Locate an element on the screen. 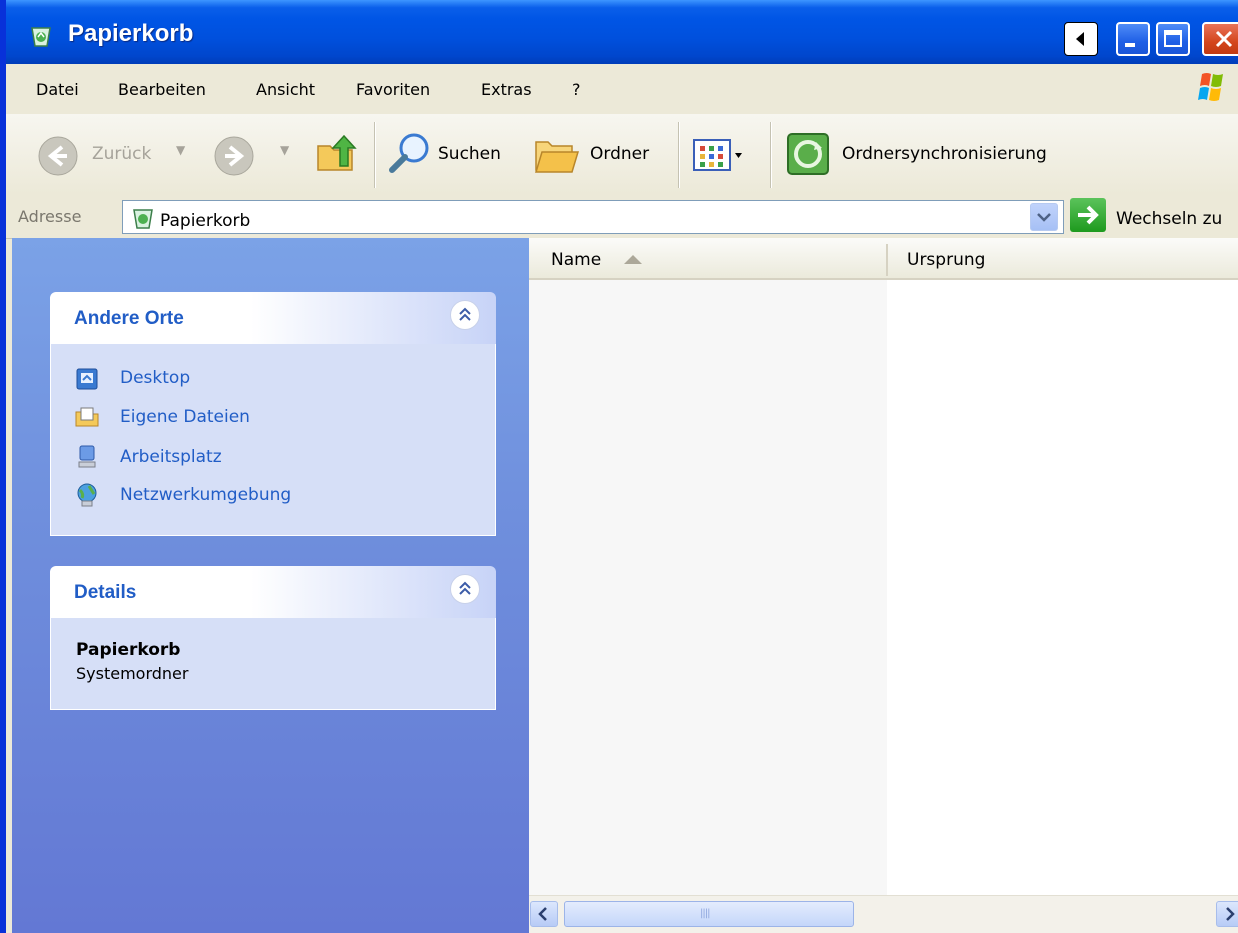 The width and height of the screenshot is (1238, 933). title-bar: Papierkorb is located at coordinates (622, 32).